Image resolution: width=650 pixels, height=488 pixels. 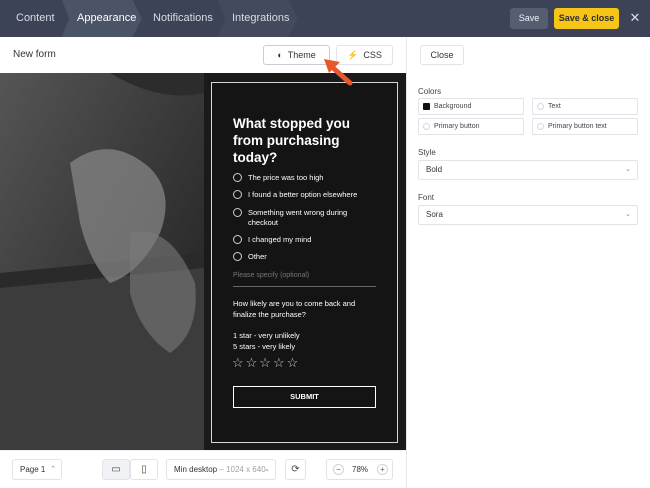 I want to click on primary-button-color-picker: Primary button, so click(x=471, y=126).